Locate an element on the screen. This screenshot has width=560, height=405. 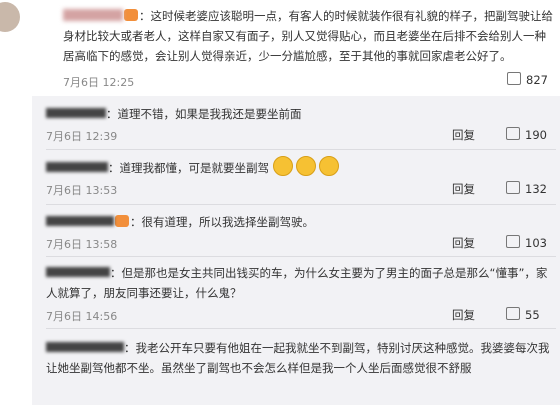
like-button: 190 is located at coordinates (526, 134).